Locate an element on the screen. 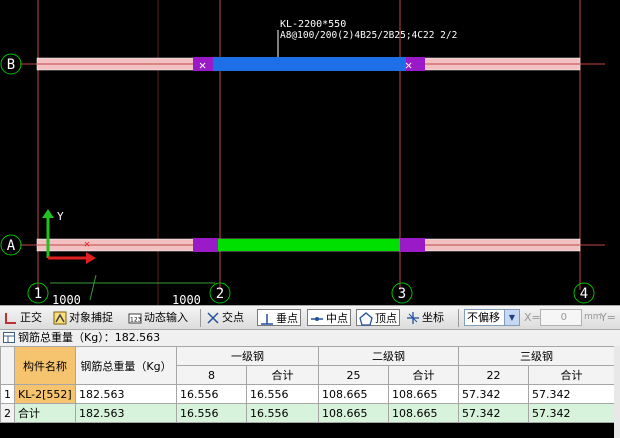 This screenshot has height=438, width=620. dynamic-input-button: 123 动态输入 is located at coordinates (158, 317).